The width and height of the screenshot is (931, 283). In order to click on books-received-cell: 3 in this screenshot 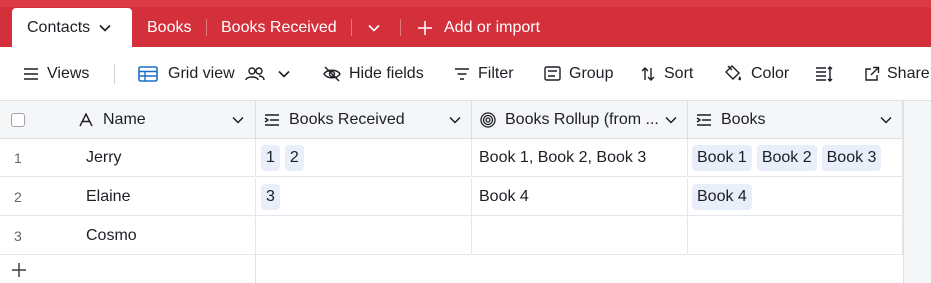, I will do `click(364, 197)`.